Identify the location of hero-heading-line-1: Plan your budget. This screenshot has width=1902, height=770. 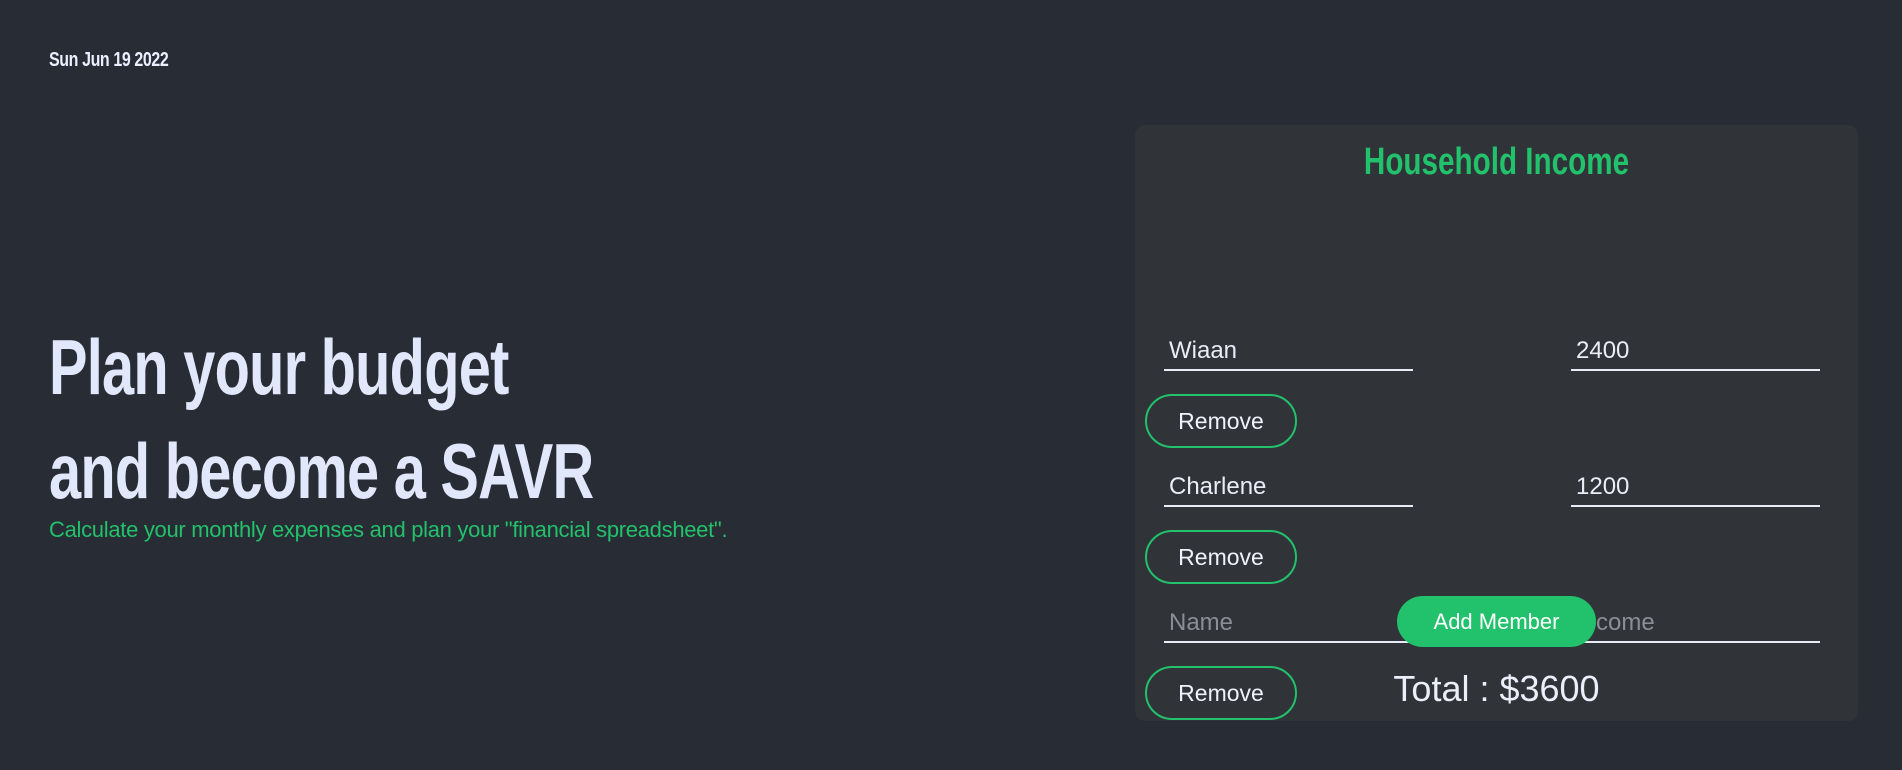
(279, 367).